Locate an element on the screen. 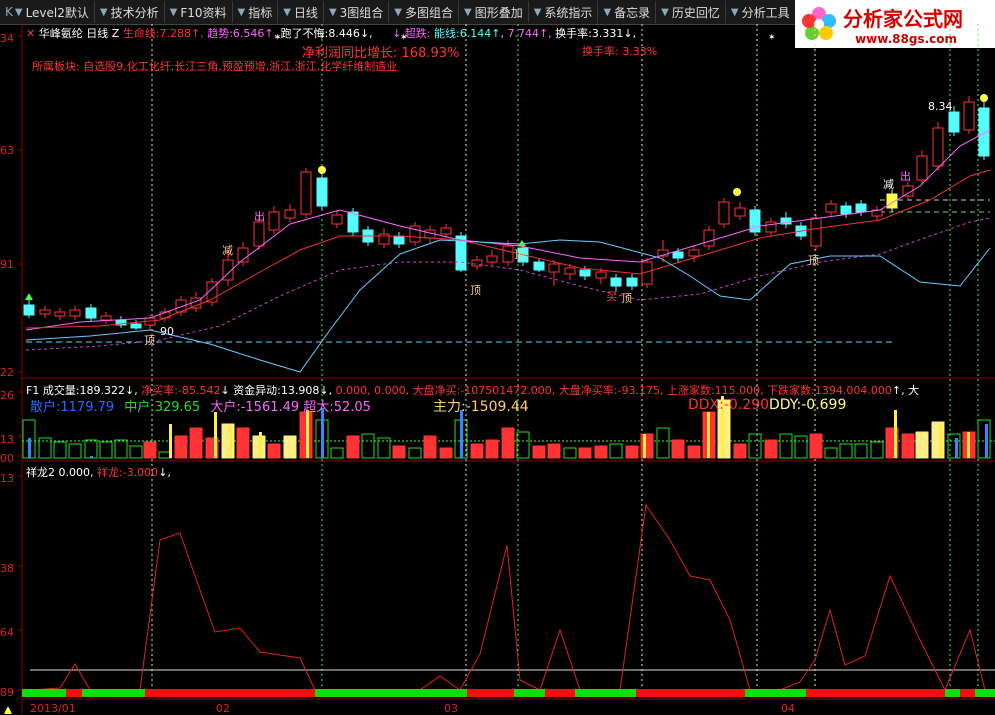  bignetrate-value: -93.175, is located at coordinates (640, 390).